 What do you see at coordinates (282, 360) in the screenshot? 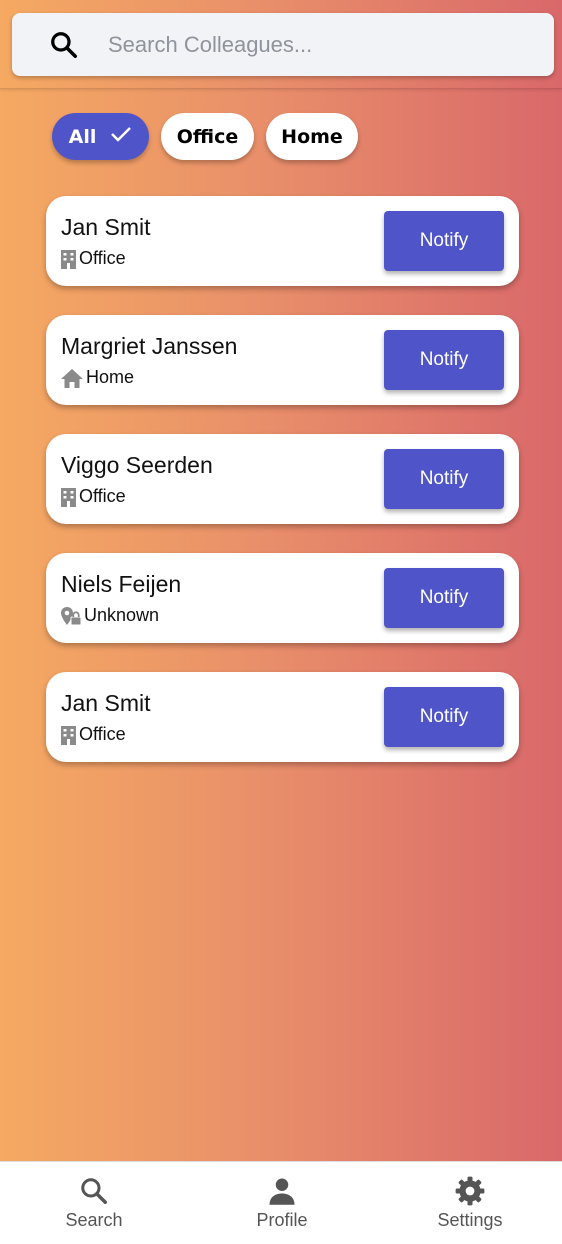
I see `colleague-card: Margriet Janssen Home Notify` at bounding box center [282, 360].